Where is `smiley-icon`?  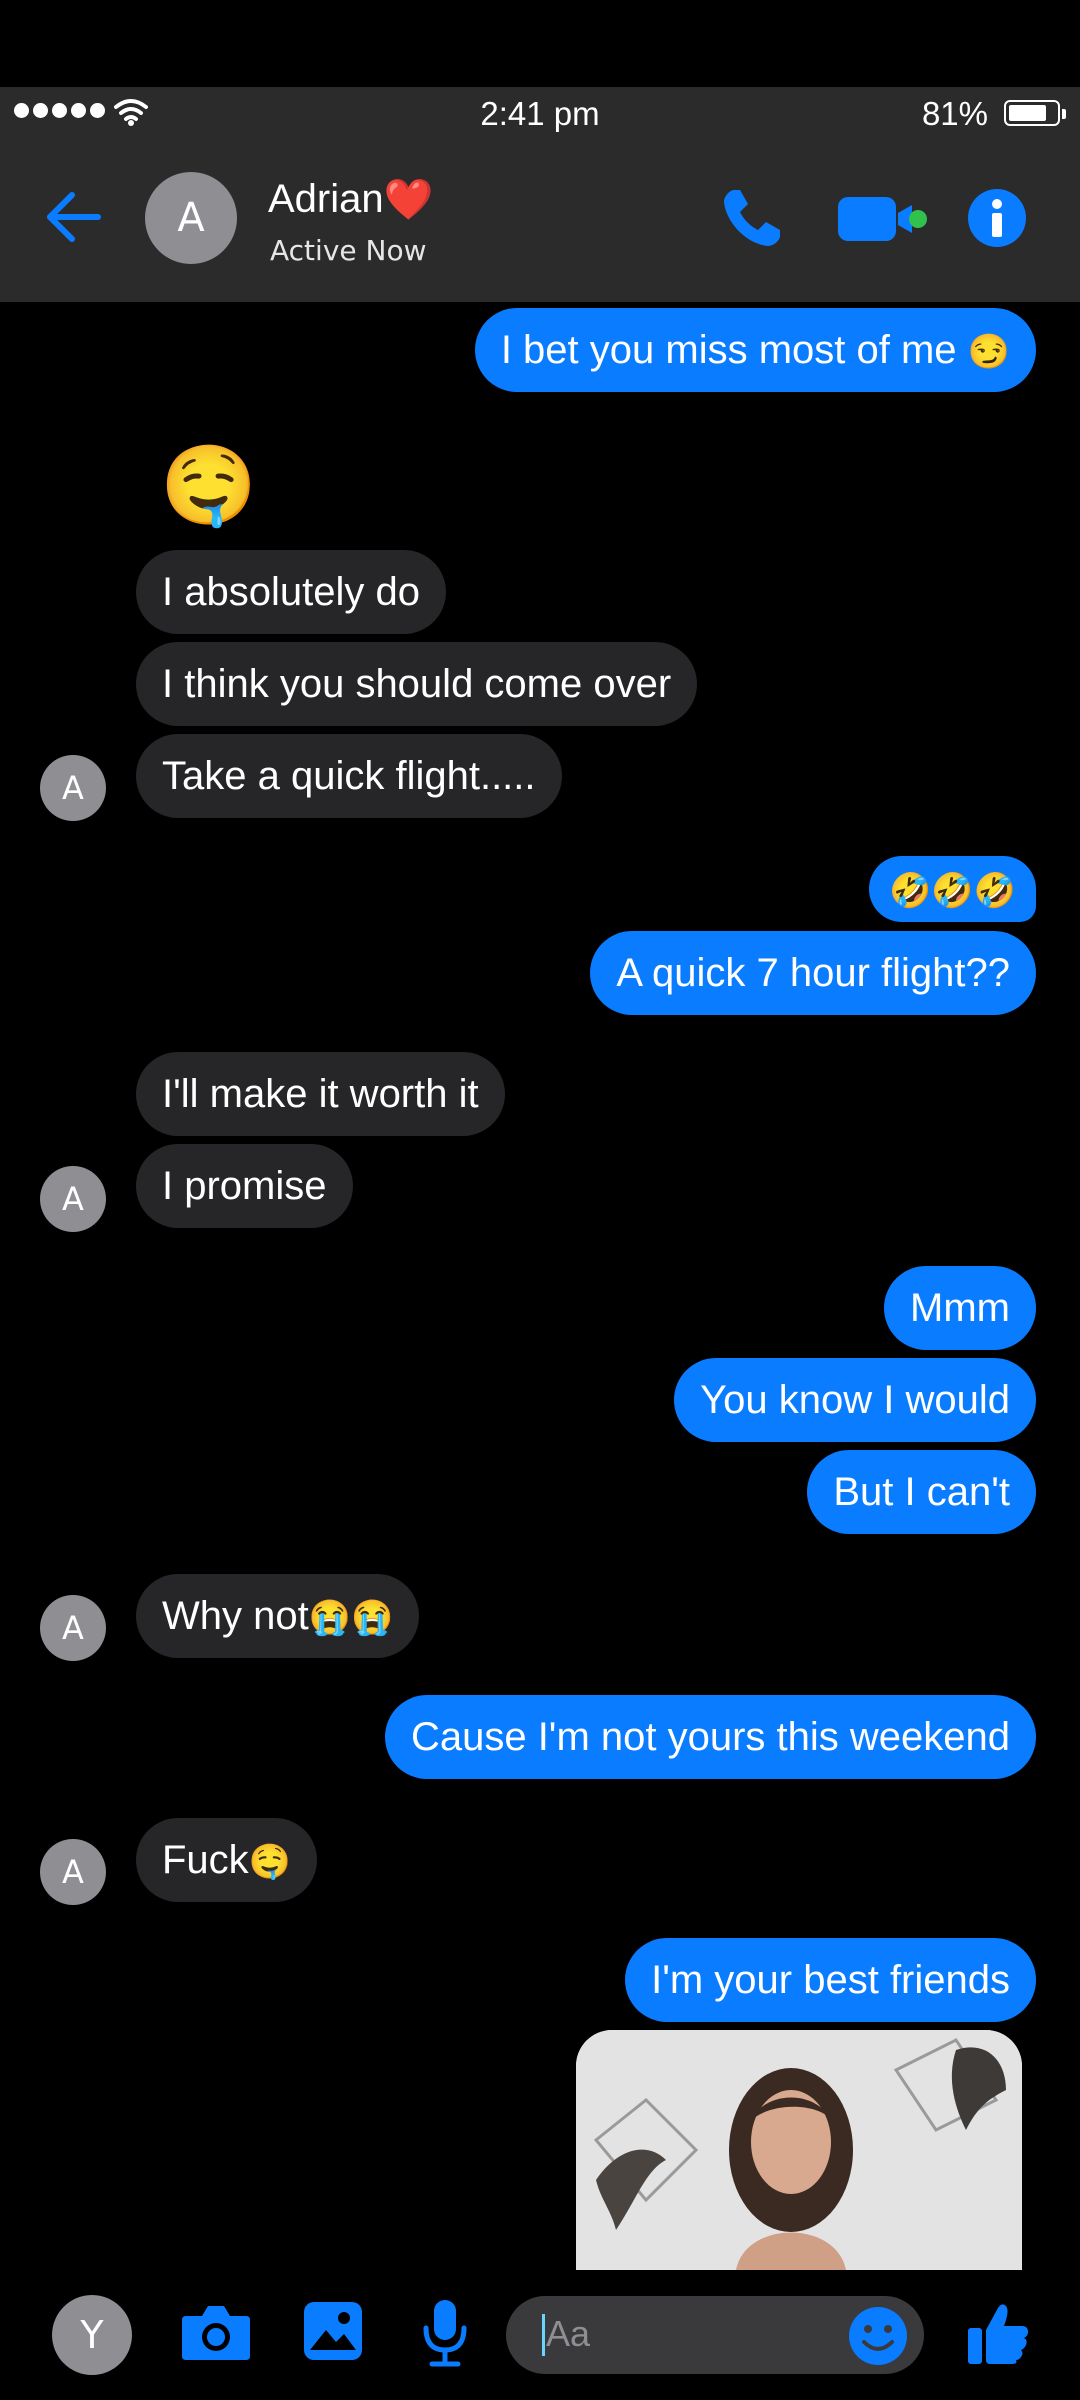
smiley-icon is located at coordinates (878, 2336).